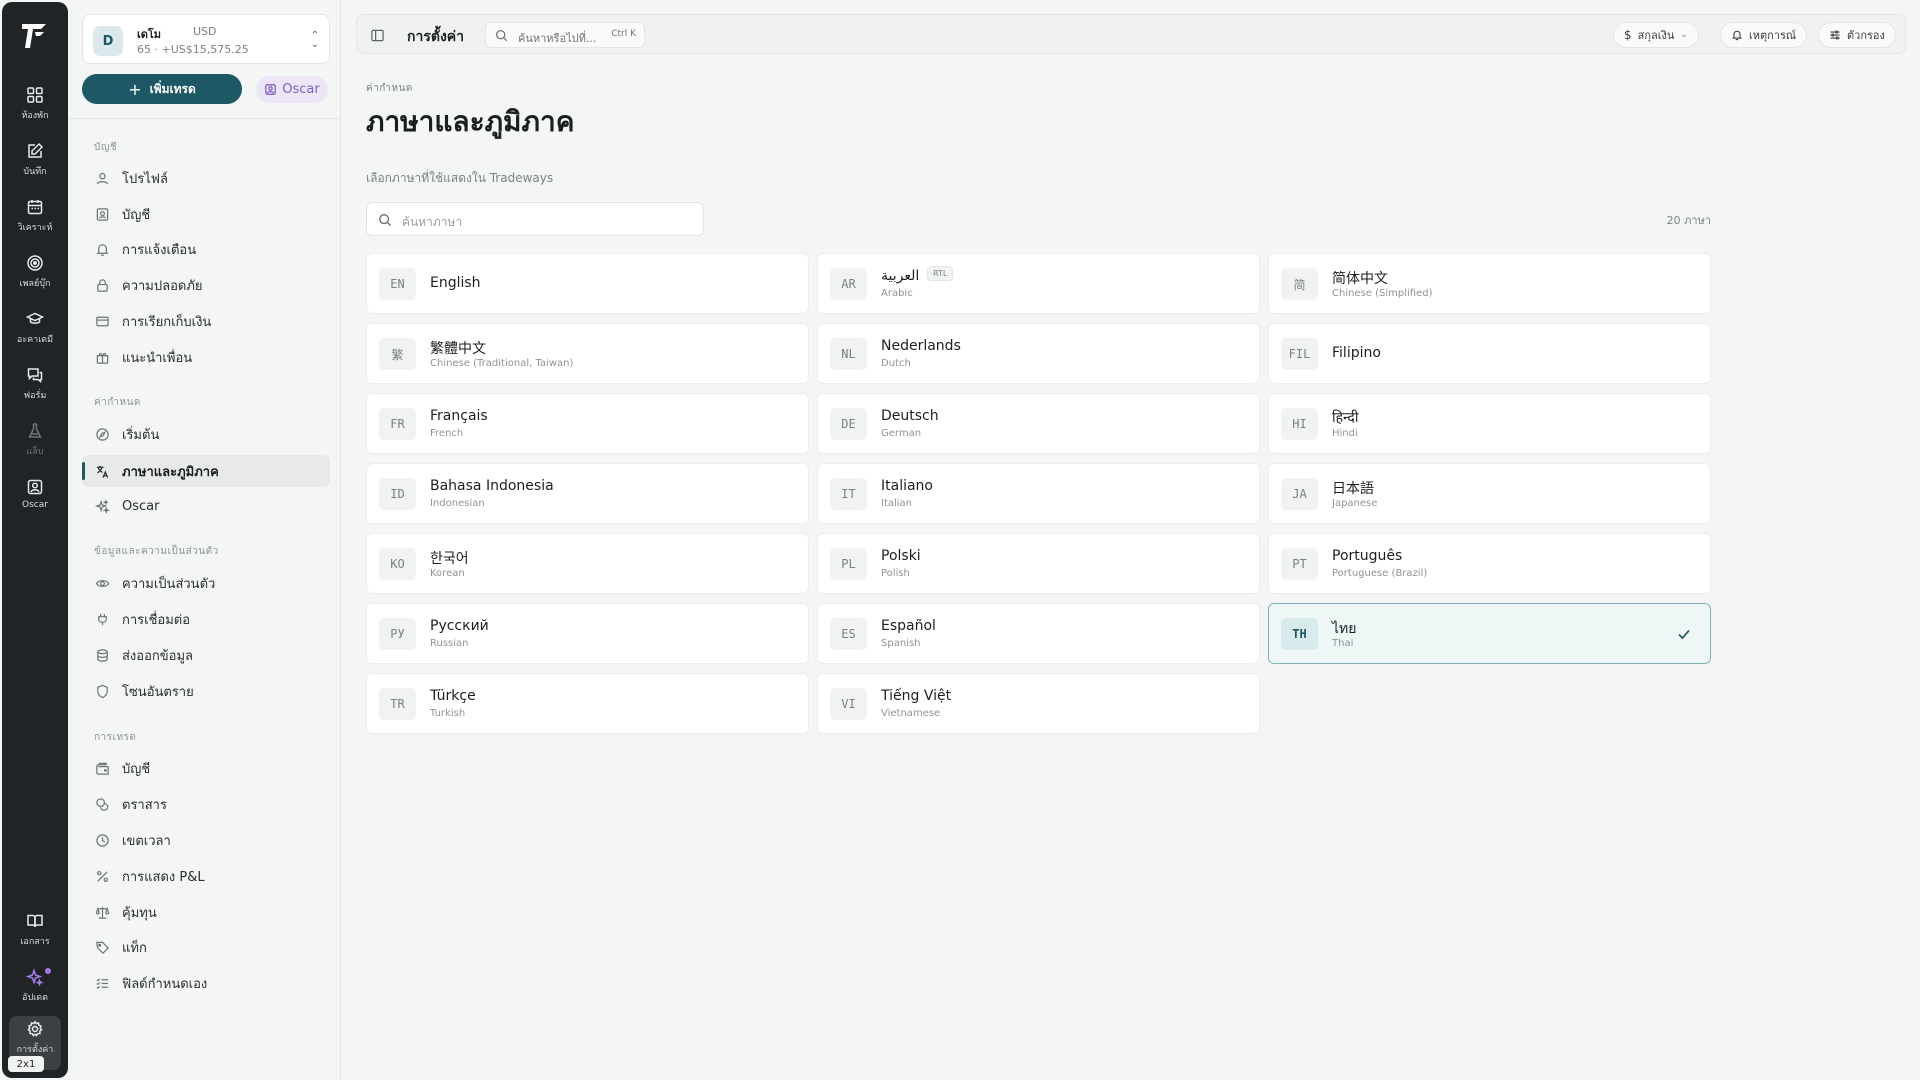 The width and height of the screenshot is (1920, 1080). What do you see at coordinates (377, 35) in the screenshot?
I see `sidebar-toggle-button` at bounding box center [377, 35].